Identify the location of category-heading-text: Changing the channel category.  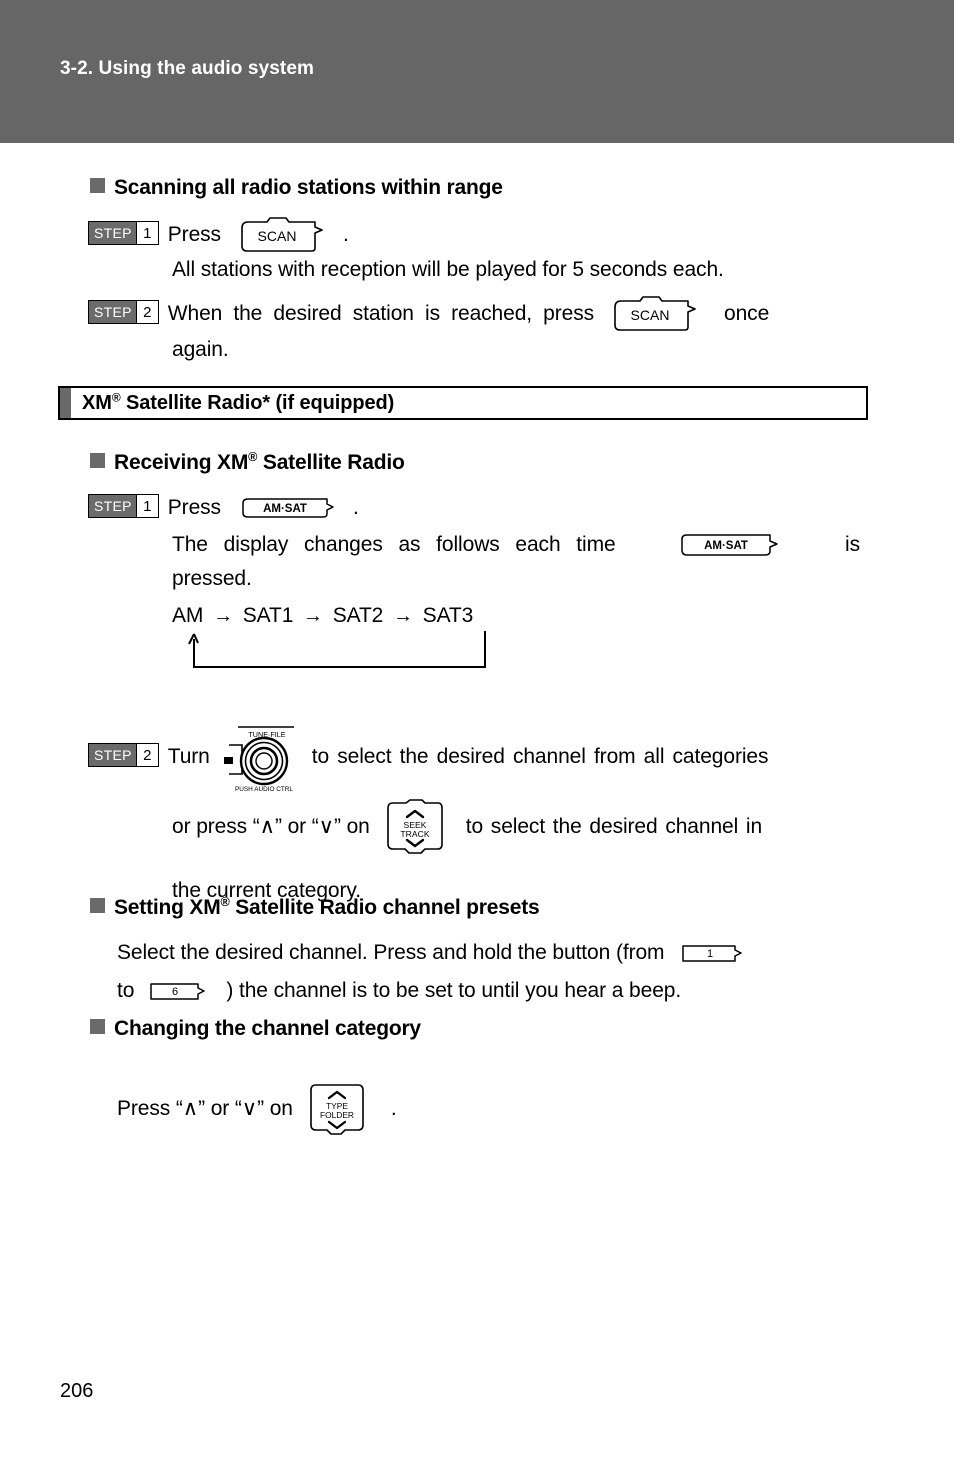
(267, 1028).